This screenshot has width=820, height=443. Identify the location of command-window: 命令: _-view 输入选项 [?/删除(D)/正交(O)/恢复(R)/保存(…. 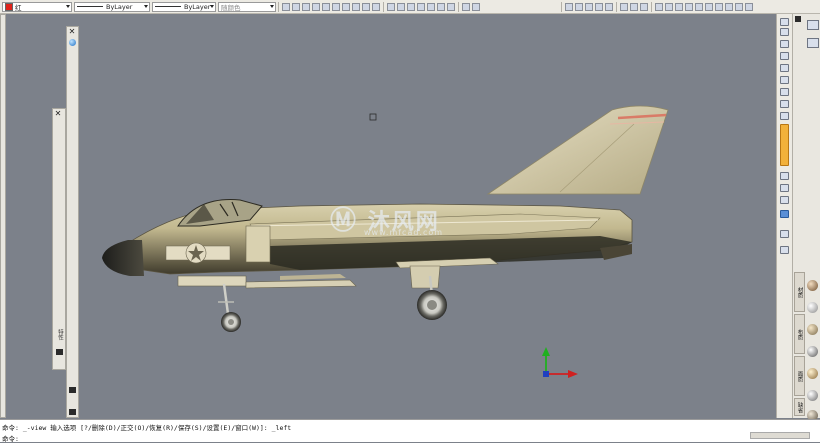
(410, 431).